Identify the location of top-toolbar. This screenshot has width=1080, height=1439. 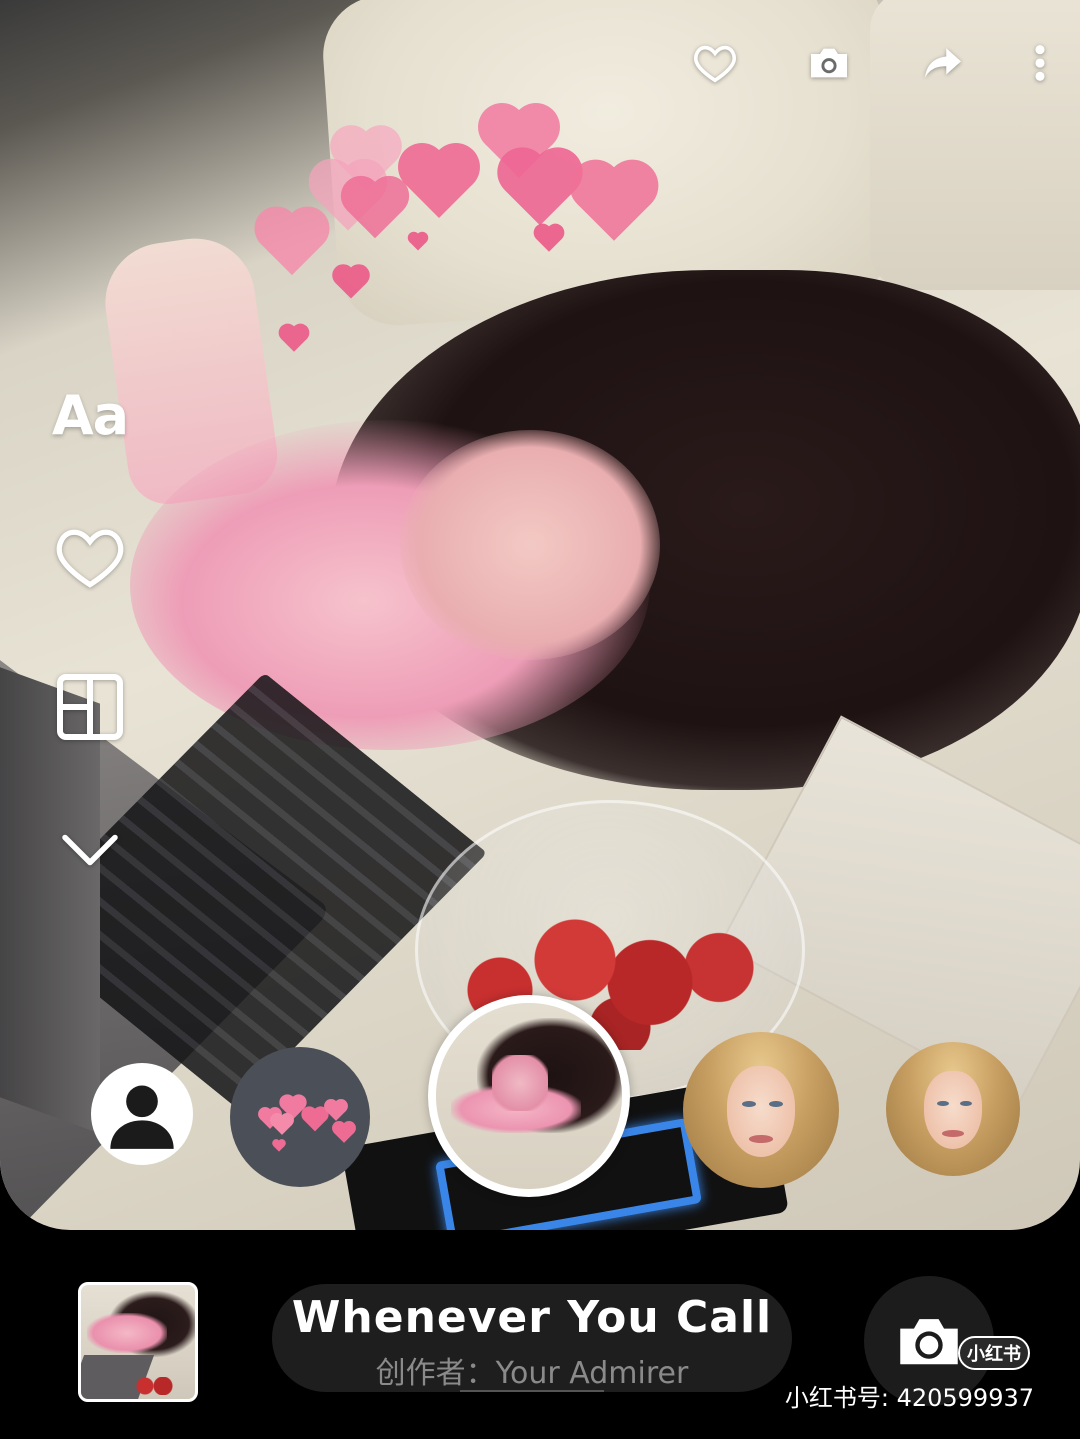
(869, 63).